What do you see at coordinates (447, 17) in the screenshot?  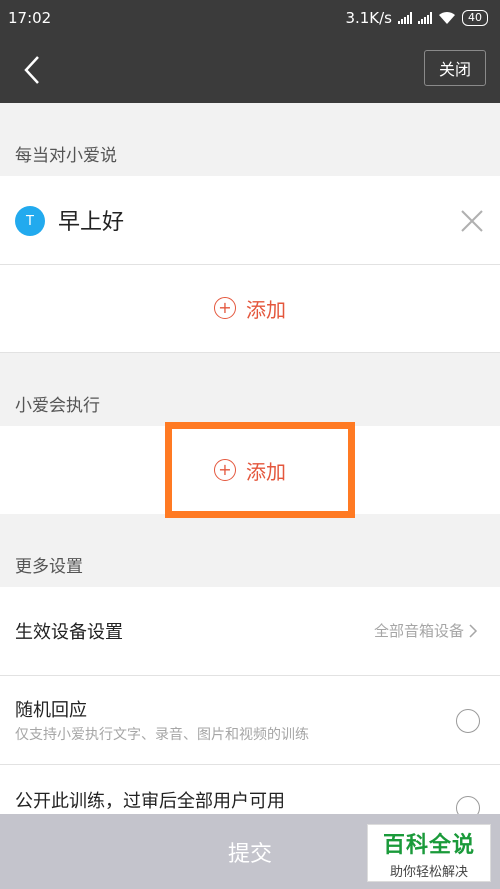 I see `wifi-icon` at bounding box center [447, 17].